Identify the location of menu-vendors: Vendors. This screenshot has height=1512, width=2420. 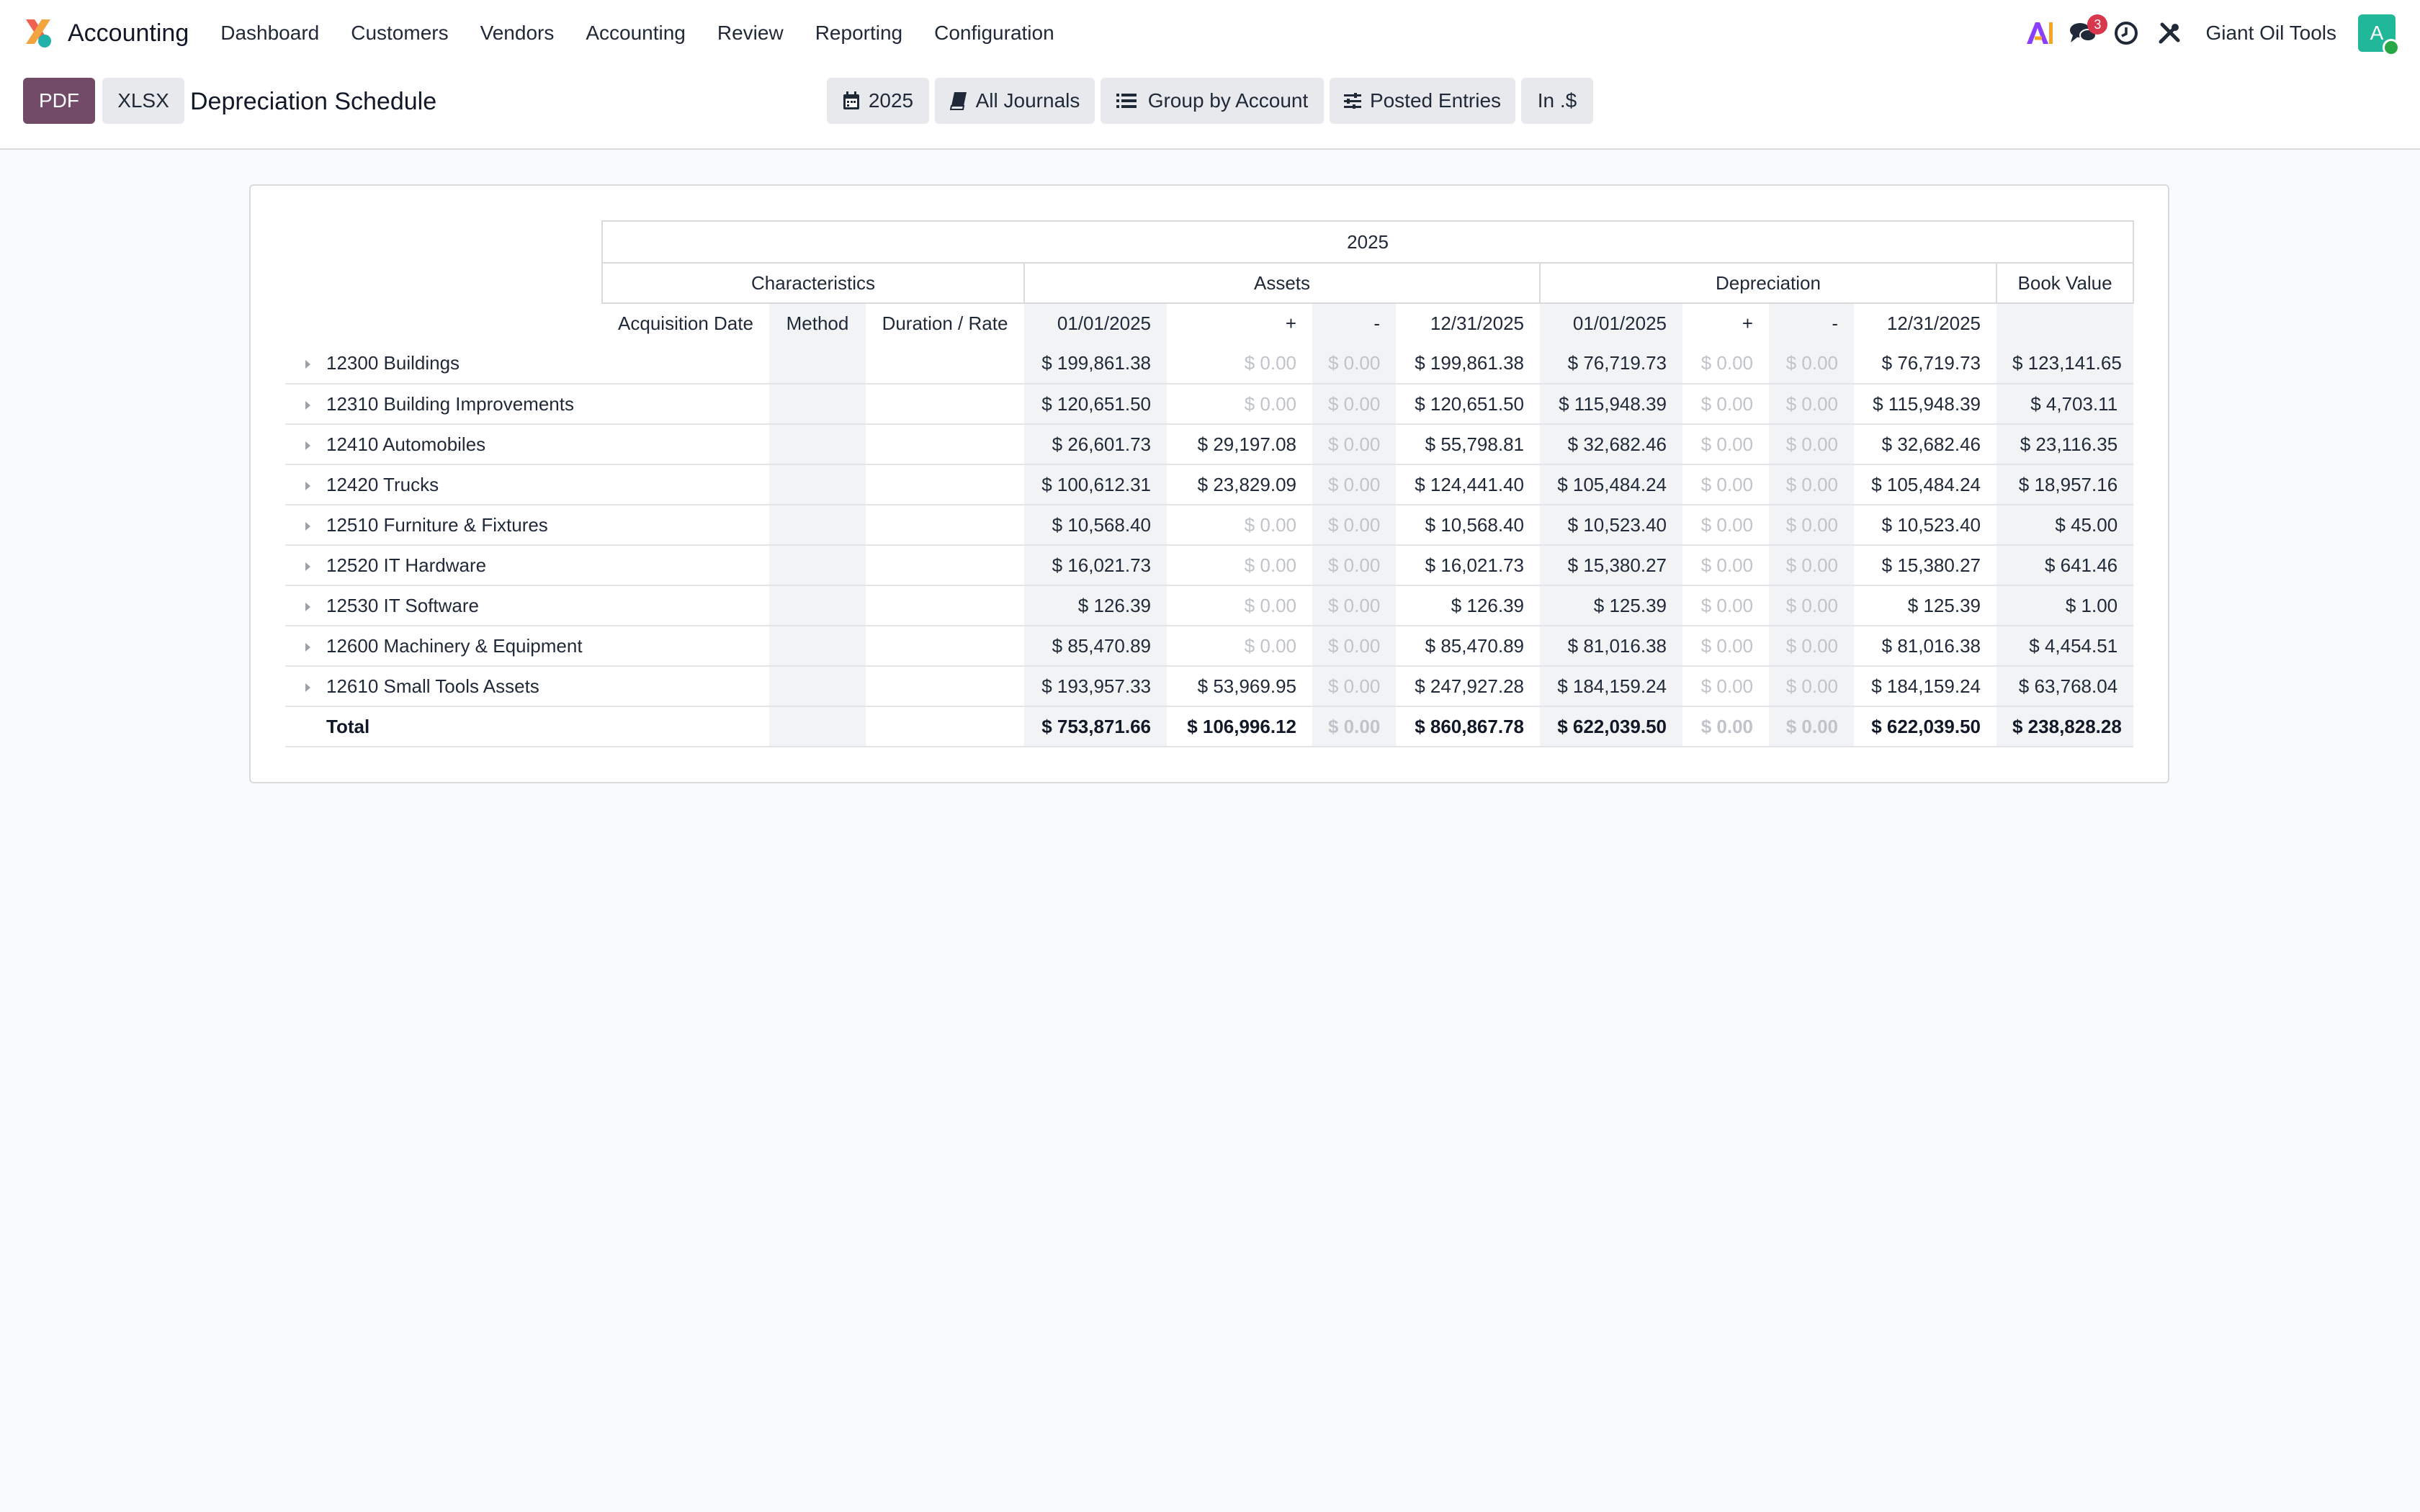
(517, 33).